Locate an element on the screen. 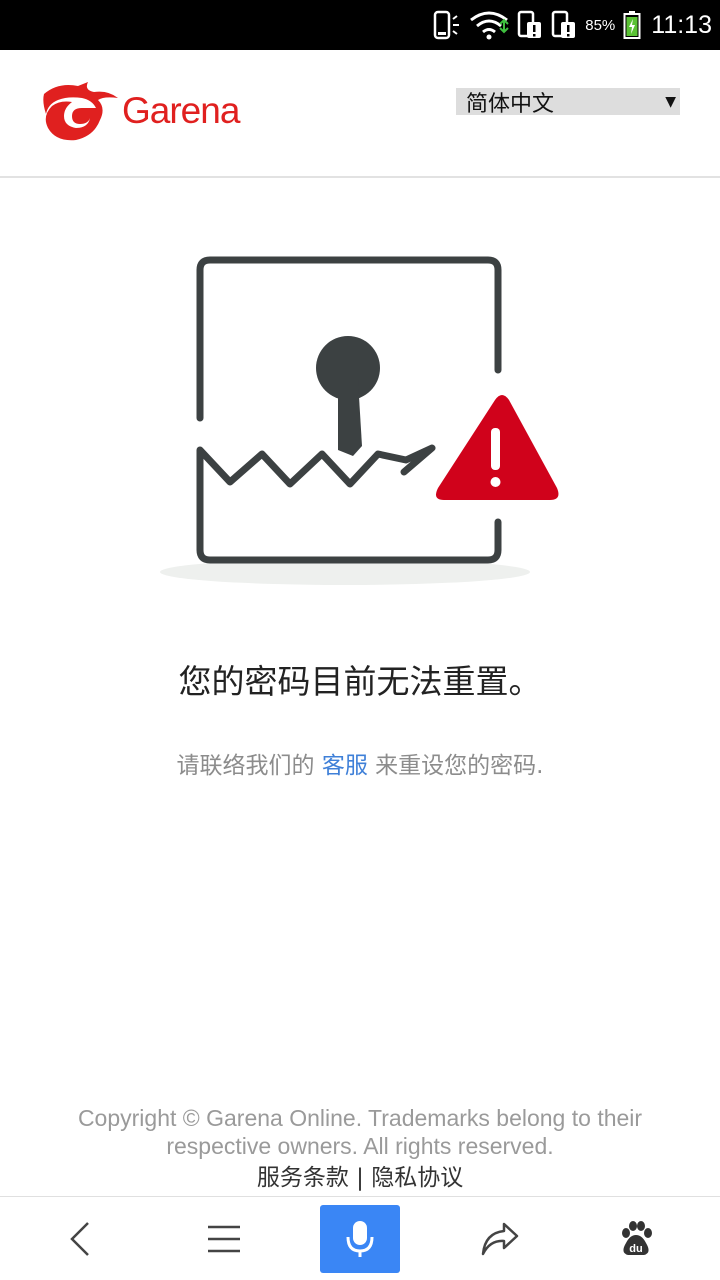 Image resolution: width=720 pixels, height=1280 pixels. wifi-icon is located at coordinates (489, 25).